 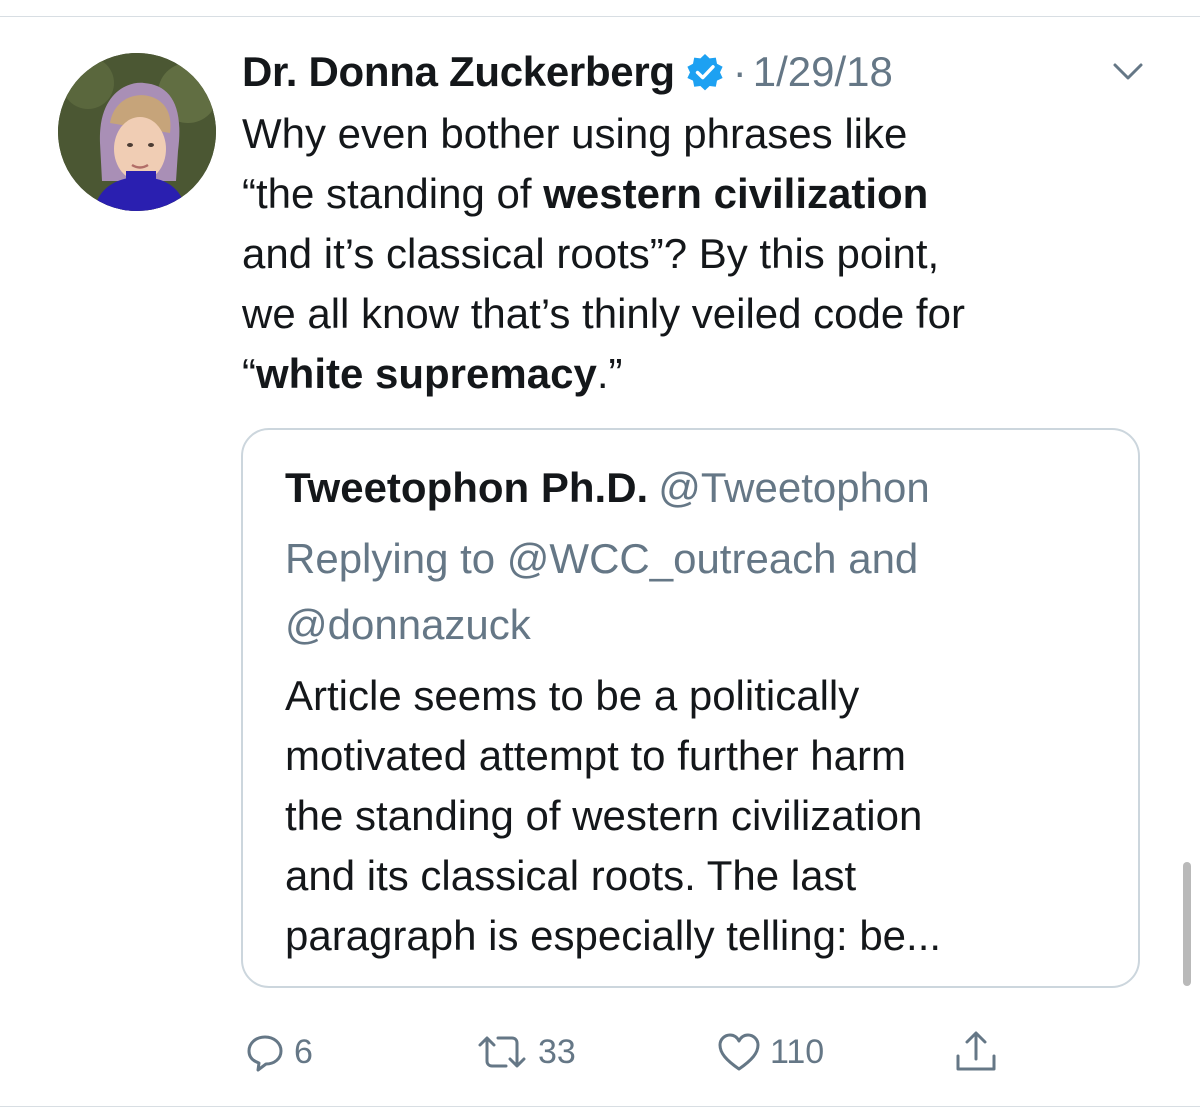 What do you see at coordinates (137, 132) in the screenshot?
I see `avatar` at bounding box center [137, 132].